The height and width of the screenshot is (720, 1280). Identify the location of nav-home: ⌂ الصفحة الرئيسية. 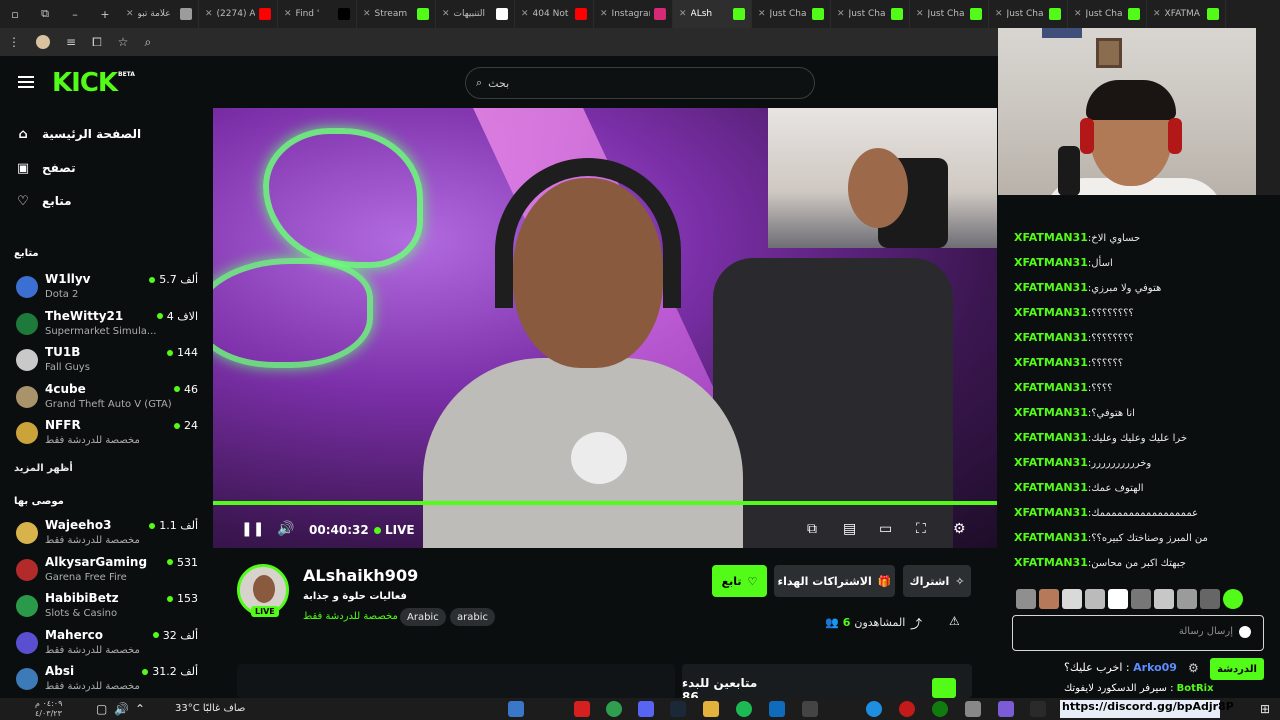
(78, 134).